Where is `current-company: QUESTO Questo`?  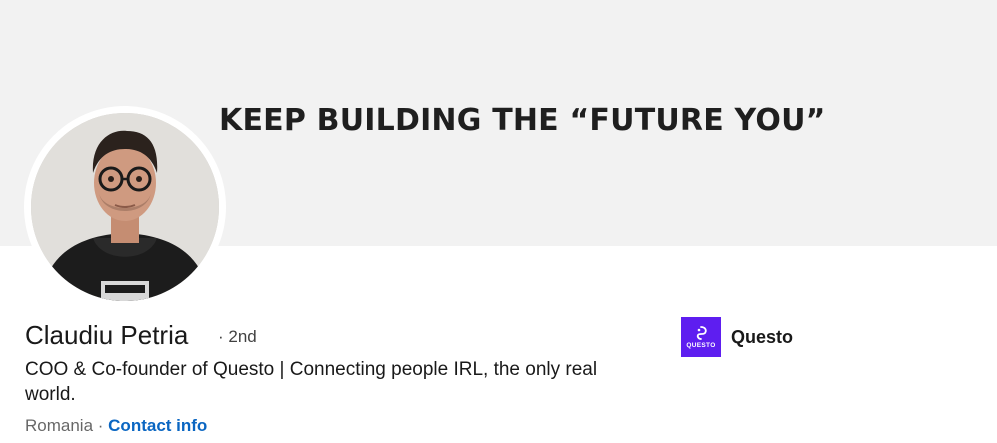 current-company: QUESTO Questo is located at coordinates (737, 337).